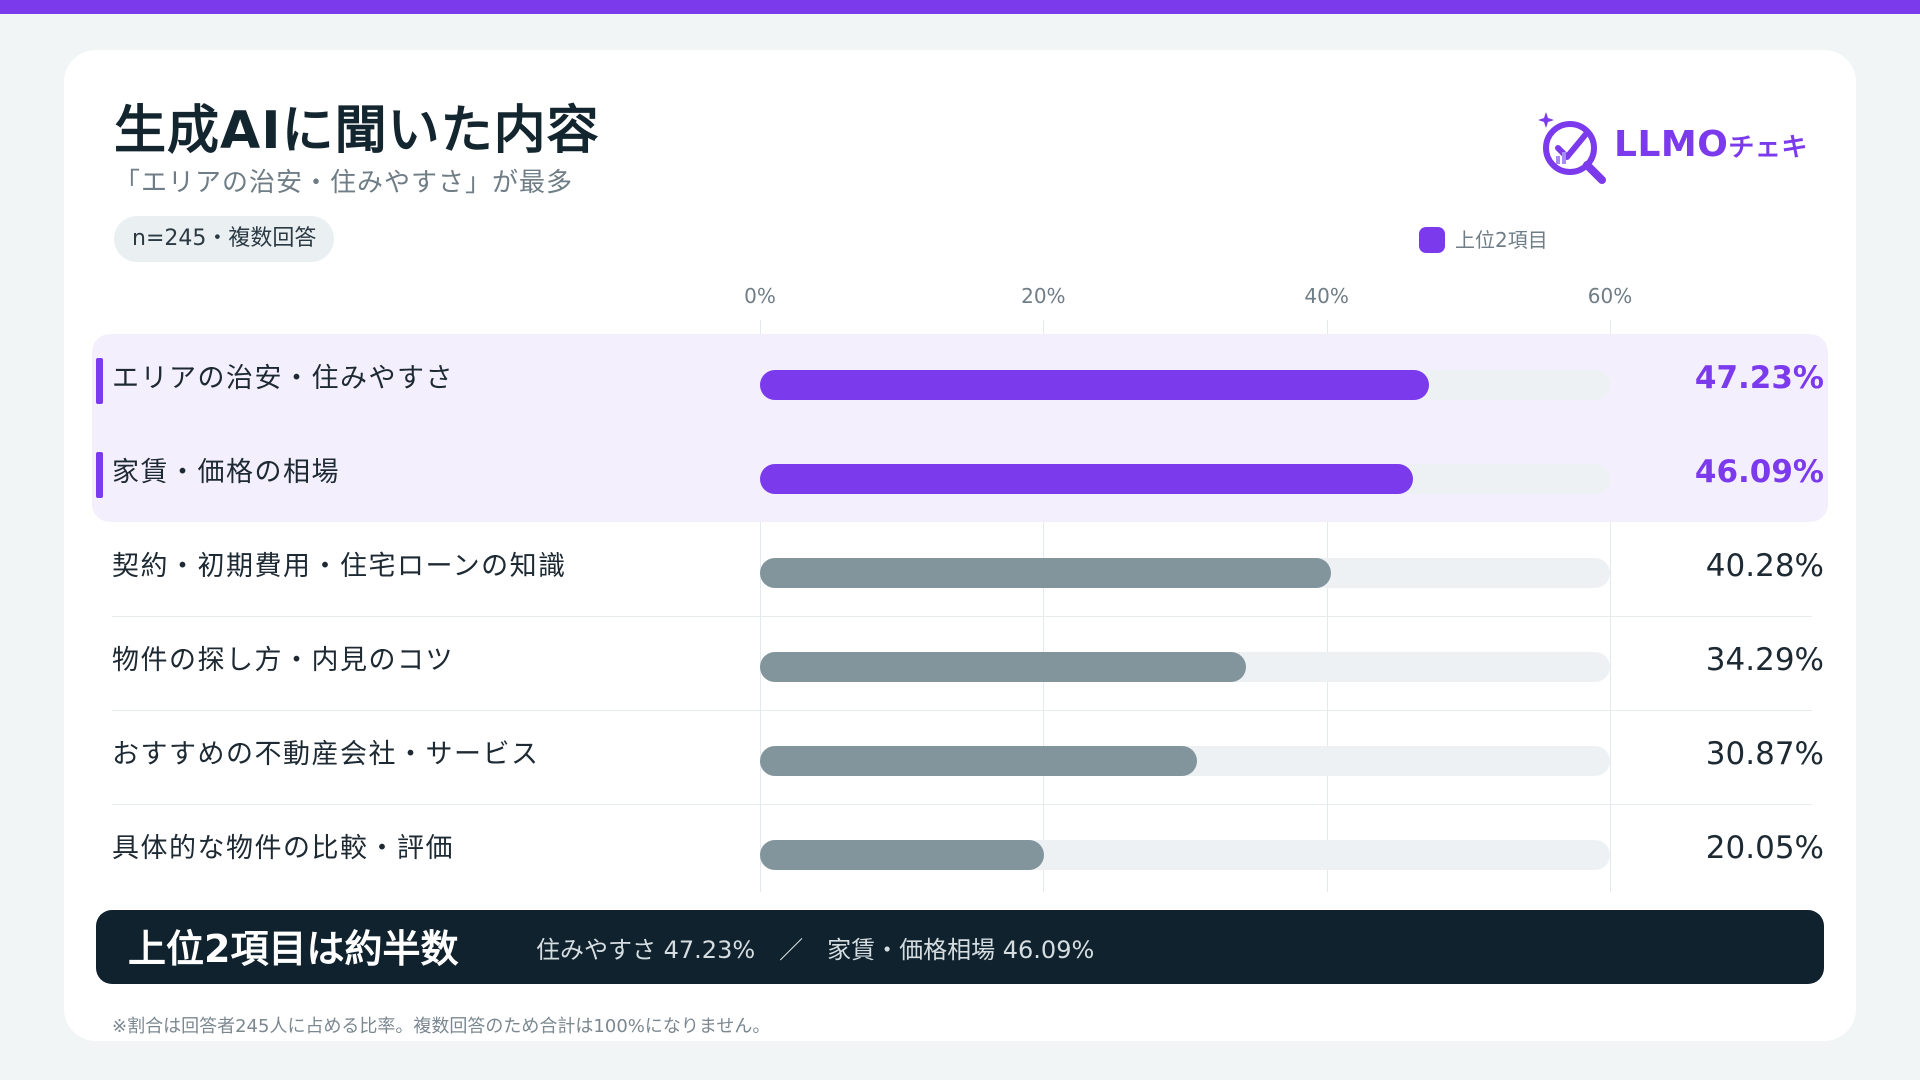  What do you see at coordinates (1326, 296) in the screenshot?
I see `x-tick-label: 40%` at bounding box center [1326, 296].